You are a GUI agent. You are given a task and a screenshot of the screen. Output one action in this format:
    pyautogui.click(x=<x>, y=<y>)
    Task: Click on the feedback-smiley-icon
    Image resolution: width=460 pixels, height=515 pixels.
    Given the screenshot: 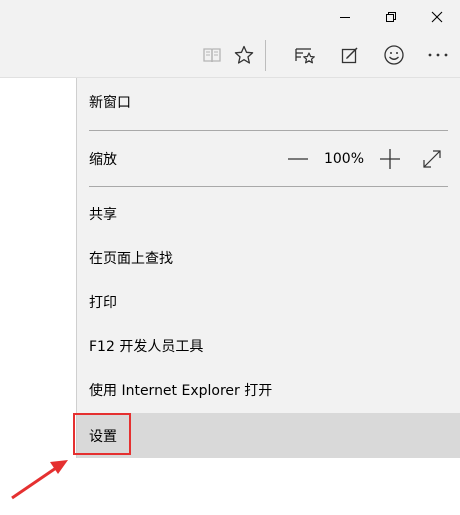 What is the action you would take?
    pyautogui.click(x=394, y=55)
    